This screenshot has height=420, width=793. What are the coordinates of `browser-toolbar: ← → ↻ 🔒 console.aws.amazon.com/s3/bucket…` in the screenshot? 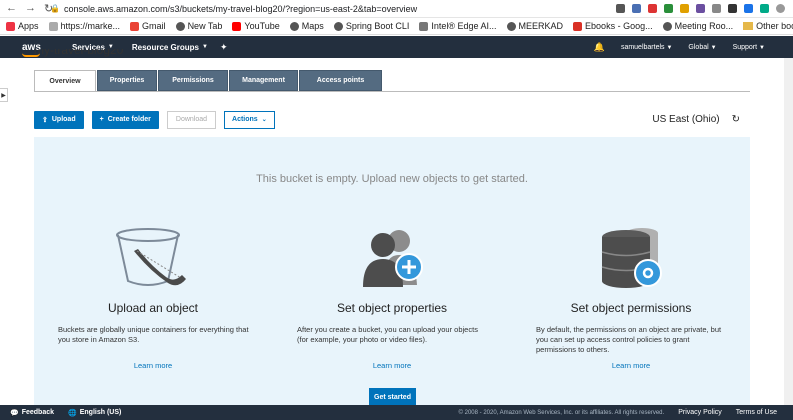 It's located at (396, 9).